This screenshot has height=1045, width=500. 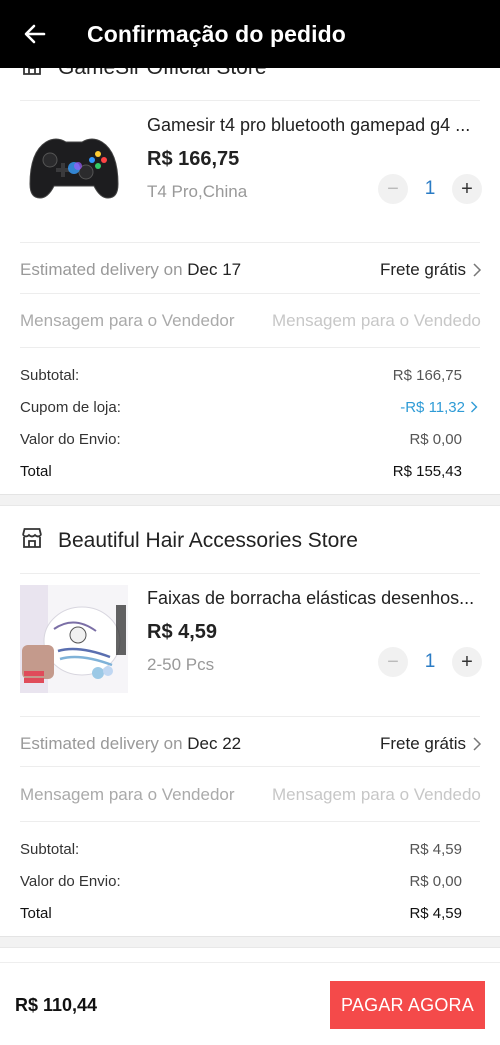 I want to click on store-total-row: Total R$ 4,59, so click(x=241, y=913).